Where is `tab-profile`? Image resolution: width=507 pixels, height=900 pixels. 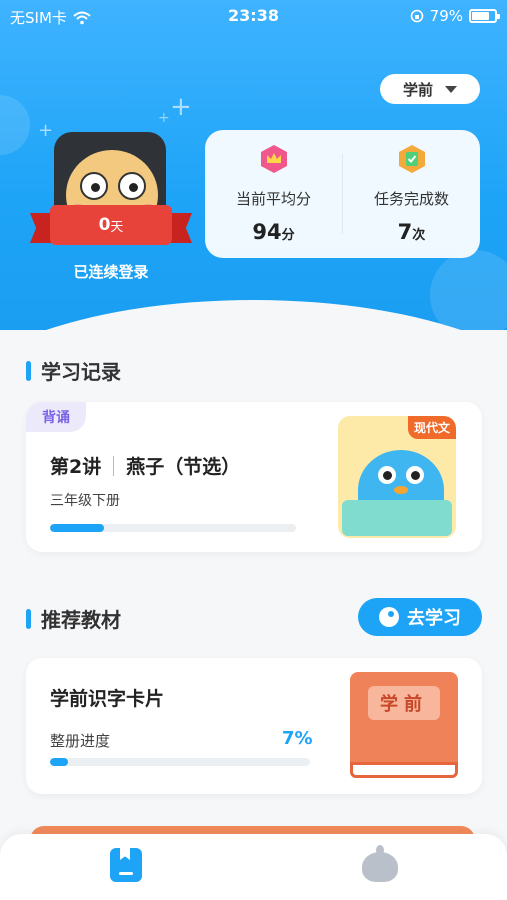
tab-profile is located at coordinates (380, 865).